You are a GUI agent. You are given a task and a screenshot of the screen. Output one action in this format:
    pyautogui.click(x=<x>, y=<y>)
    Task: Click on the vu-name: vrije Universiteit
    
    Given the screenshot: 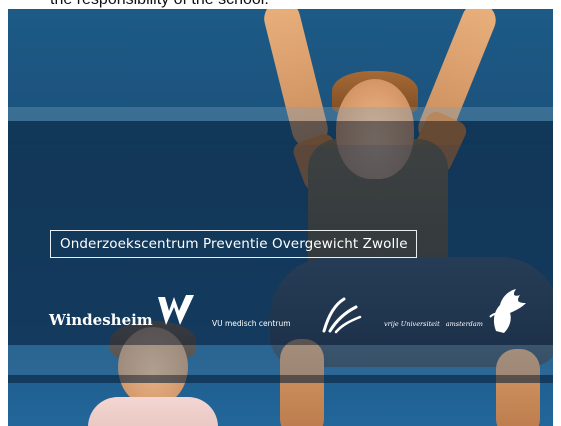 What is the action you would take?
    pyautogui.click(x=412, y=324)
    